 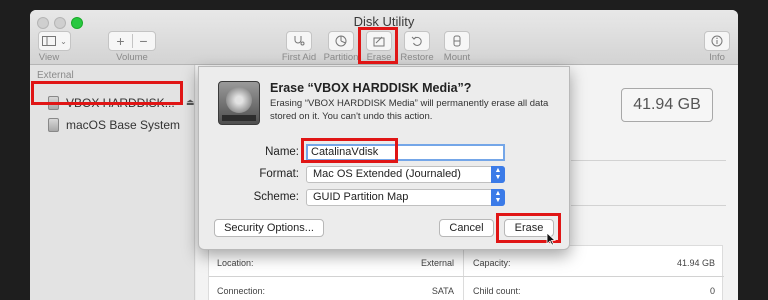 I want to click on volume-segmented-control: + −, so click(x=132, y=41).